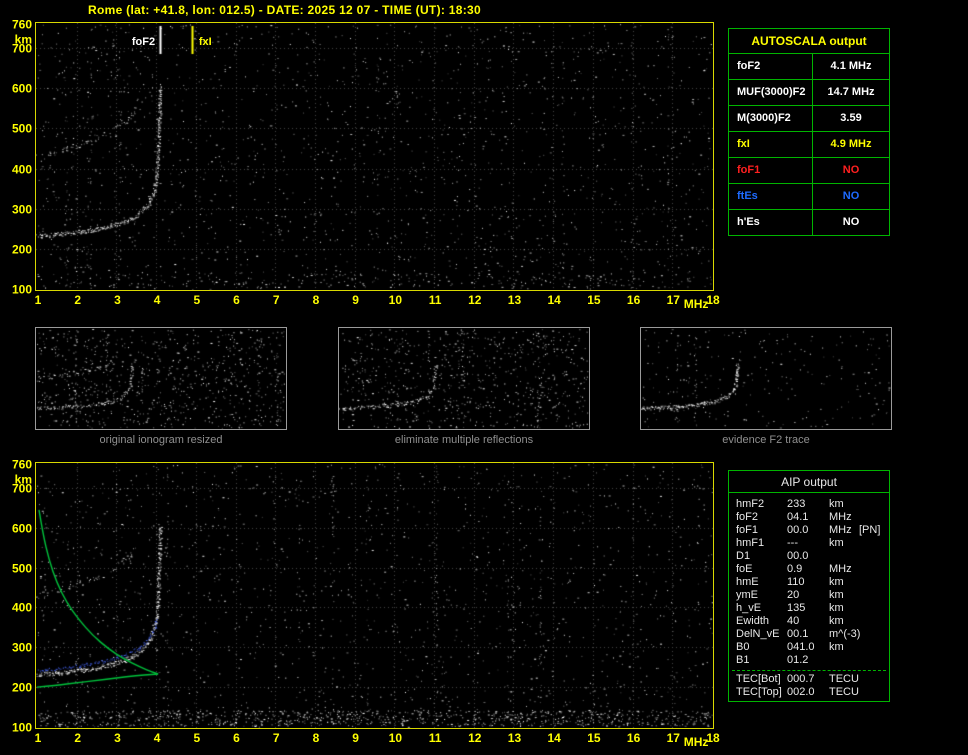 The image size is (968, 755). Describe the element at coordinates (316, 300) in the screenshot. I see `x-tick-label: 8` at that location.